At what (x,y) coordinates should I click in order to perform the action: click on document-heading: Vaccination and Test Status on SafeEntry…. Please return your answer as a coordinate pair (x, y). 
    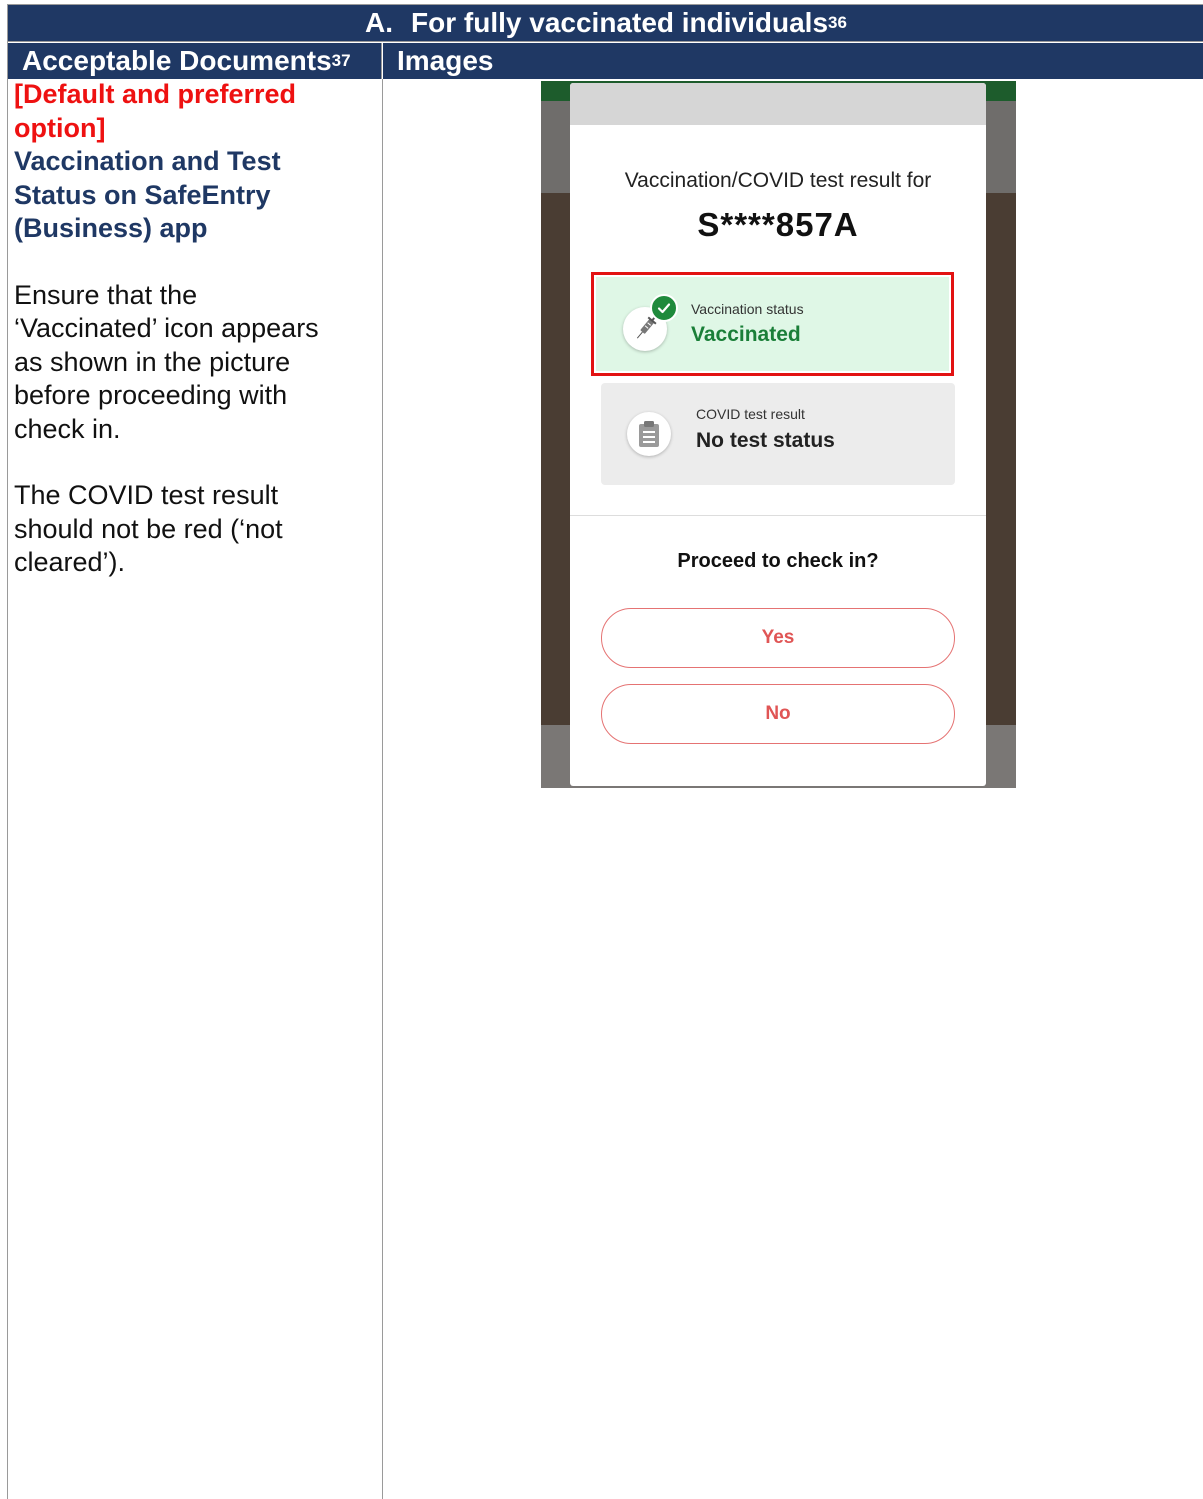
    Looking at the image, I should click on (147, 194).